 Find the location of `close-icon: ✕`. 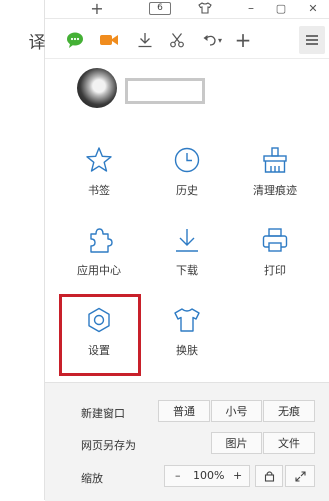

close-icon: ✕ is located at coordinates (313, 8).